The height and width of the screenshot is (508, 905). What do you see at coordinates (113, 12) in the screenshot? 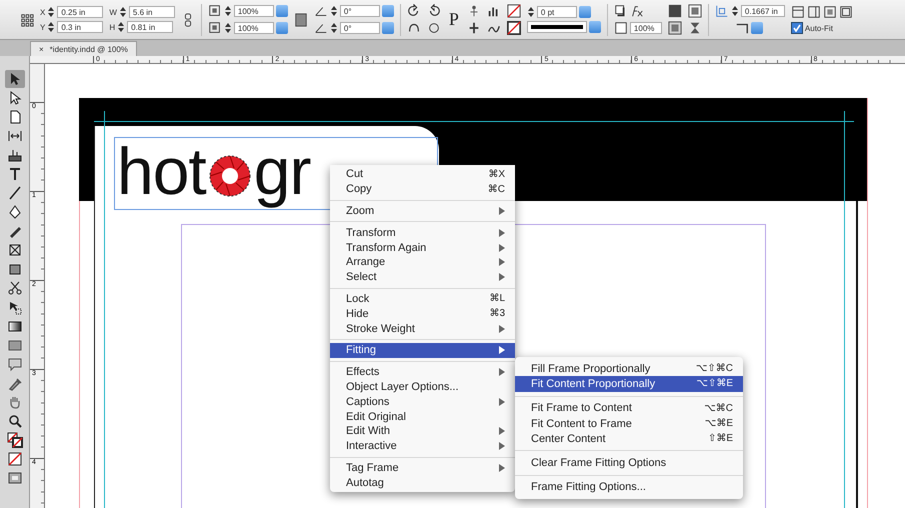
I see `field-label: W` at bounding box center [113, 12].